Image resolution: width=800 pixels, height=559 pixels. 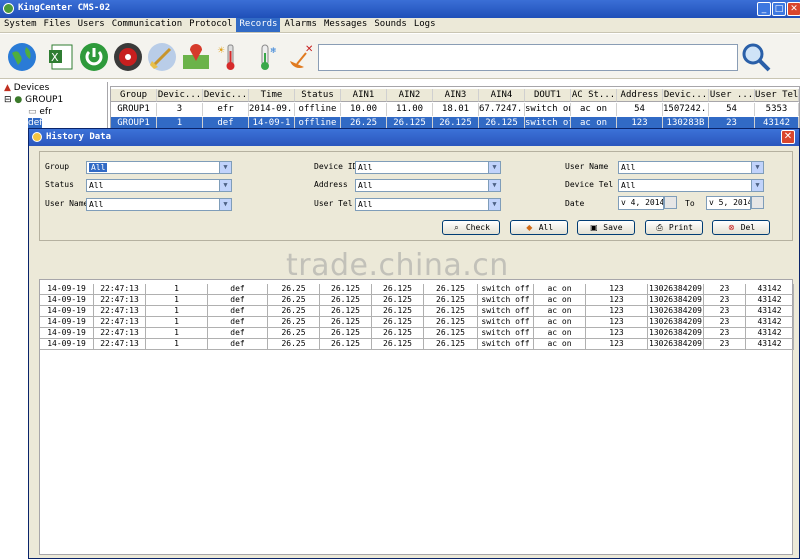 I want to click on cell: def, so click(x=238, y=333).